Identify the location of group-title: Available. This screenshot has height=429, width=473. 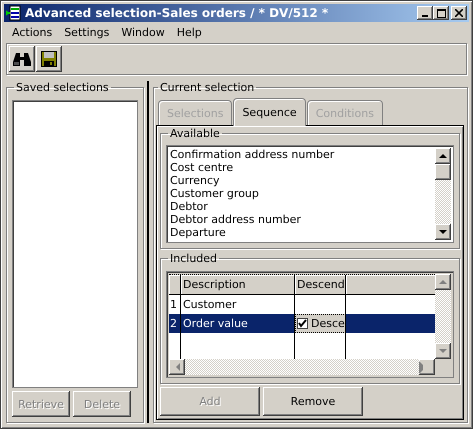
(195, 133).